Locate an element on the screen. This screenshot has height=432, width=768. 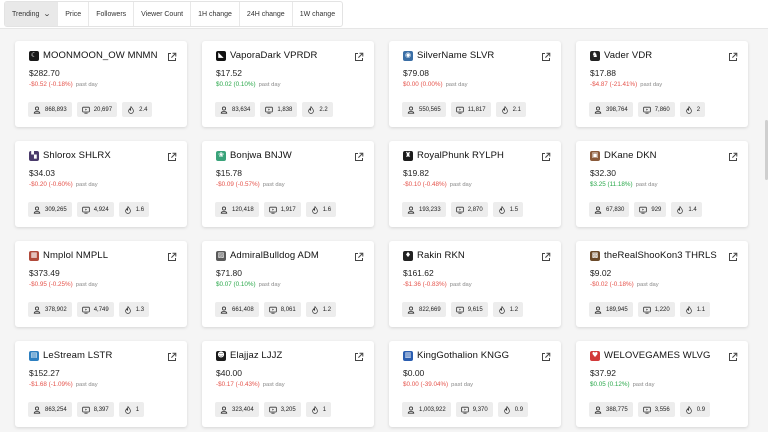
streamer-name: LeStream LSTR is located at coordinates (77, 355).